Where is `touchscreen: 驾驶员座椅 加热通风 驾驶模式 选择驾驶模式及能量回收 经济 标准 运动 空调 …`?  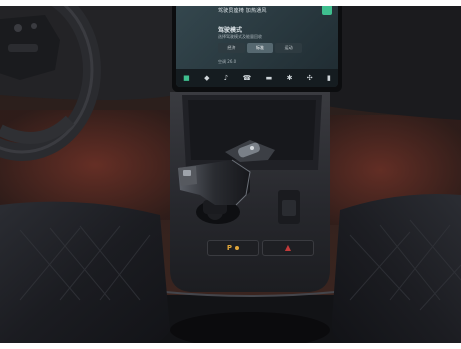 touchscreen: 驾驶员座椅 加热通风 驾驶模式 选择驾驶模式及能量回收 经济 标准 运动 空调 … is located at coordinates (257, 45).